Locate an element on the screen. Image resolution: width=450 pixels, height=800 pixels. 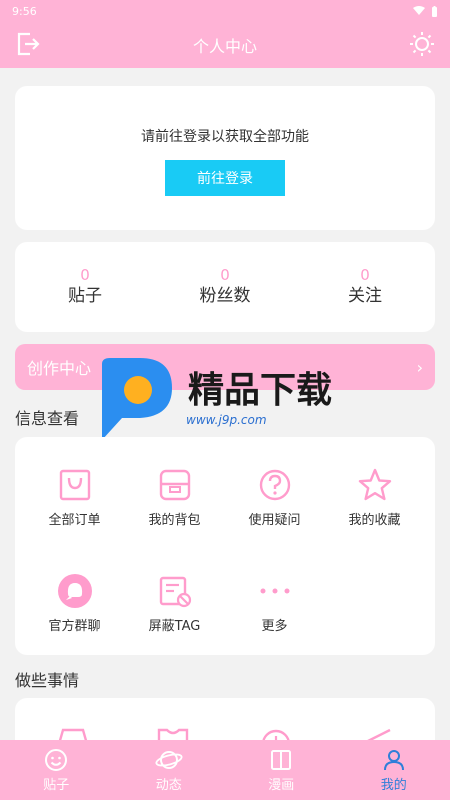
more-icon is located at coordinates (275, 591).